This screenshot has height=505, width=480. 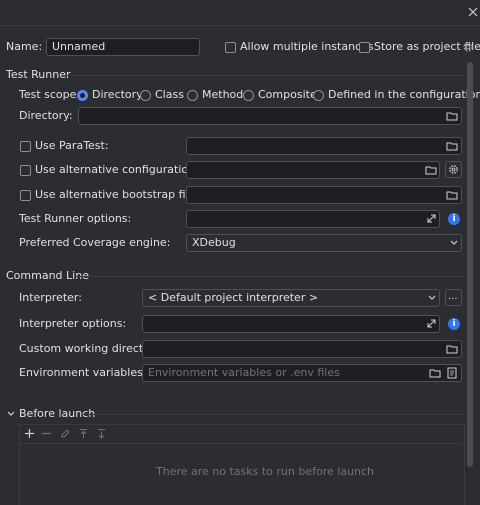 What do you see at coordinates (25, 146) in the screenshot?
I see `use-paratest-checkbox` at bounding box center [25, 146].